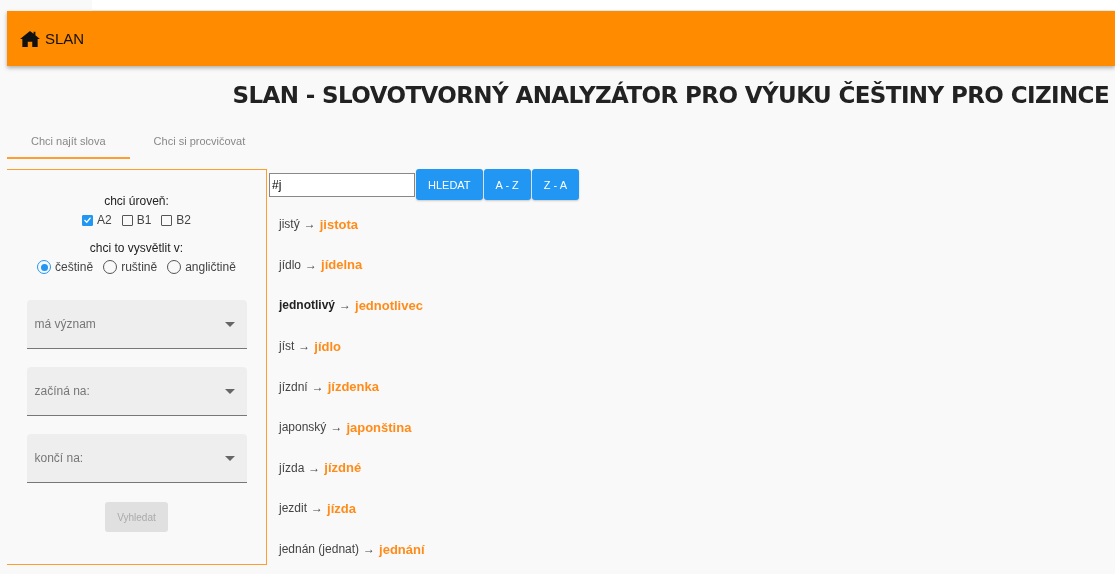 This screenshot has width=1115, height=574. What do you see at coordinates (136, 201) in the screenshot?
I see `level-label: chci úroveň:` at bounding box center [136, 201].